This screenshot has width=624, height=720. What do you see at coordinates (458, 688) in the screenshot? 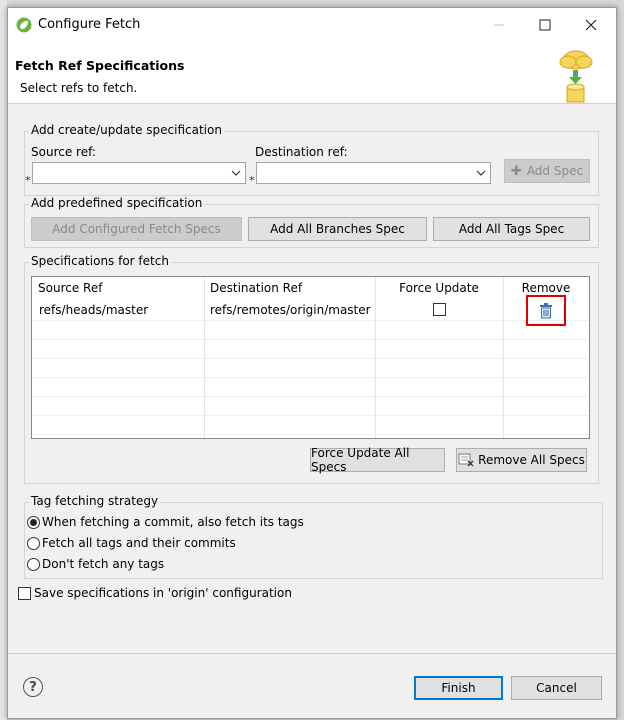
I see `finish-button: Finish` at bounding box center [458, 688].